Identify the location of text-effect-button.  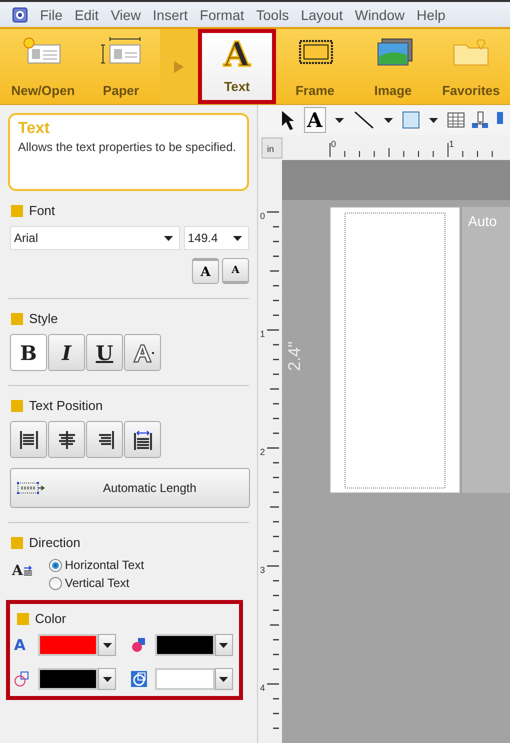
(142, 352).